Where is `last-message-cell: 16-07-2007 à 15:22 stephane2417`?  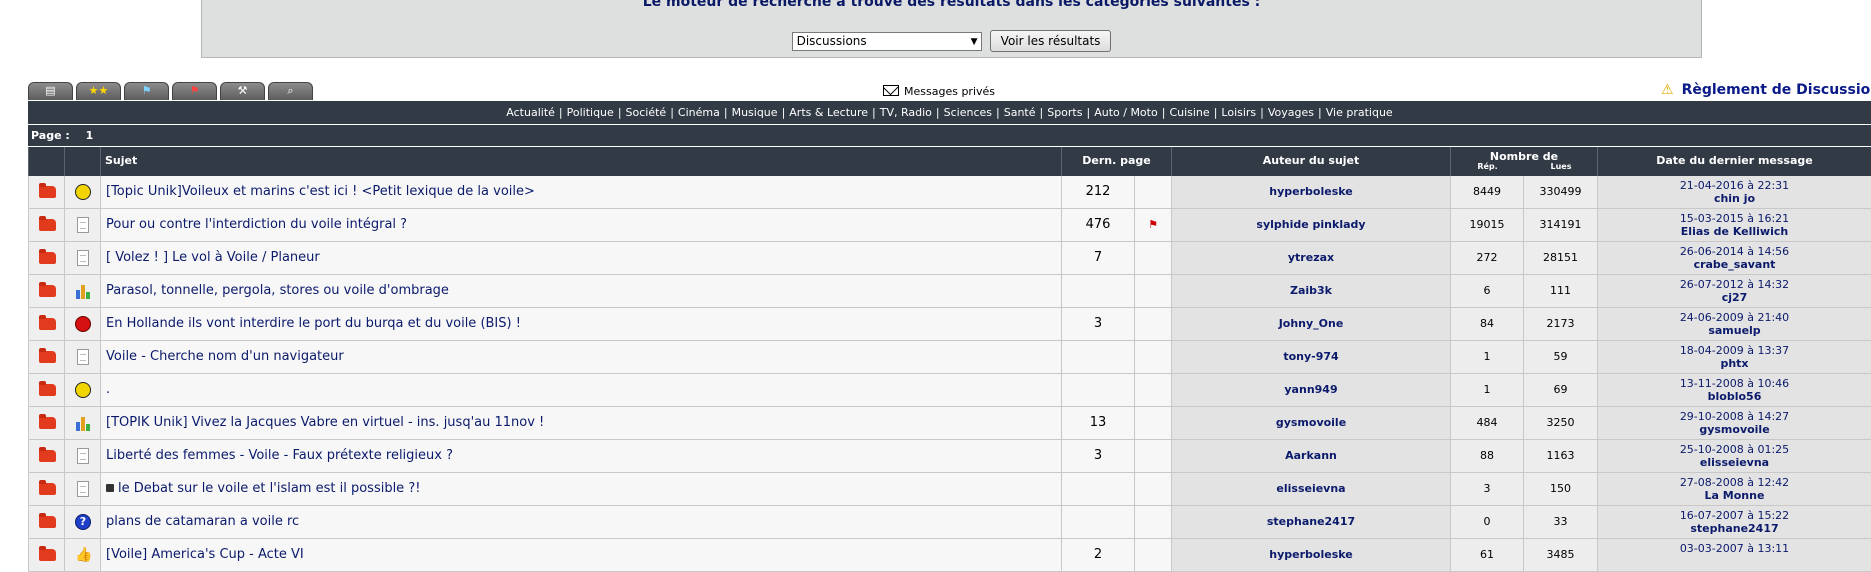
last-message-cell: 16-07-2007 à 15:22 stephane2417 is located at coordinates (1734, 522).